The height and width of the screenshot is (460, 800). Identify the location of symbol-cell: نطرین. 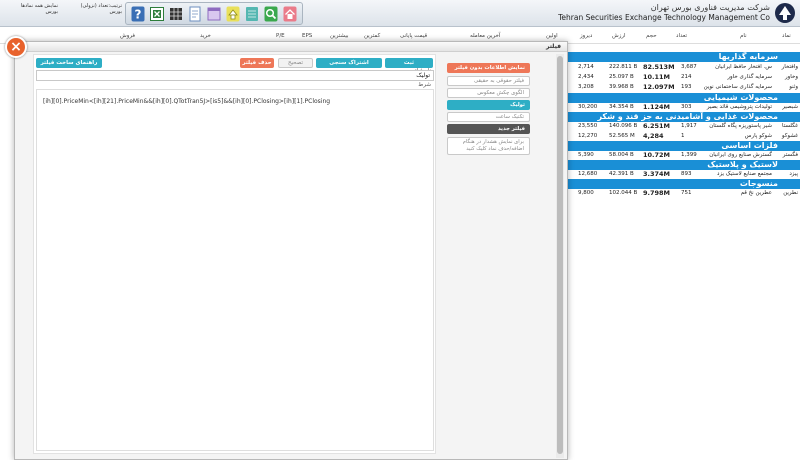
(790, 193).